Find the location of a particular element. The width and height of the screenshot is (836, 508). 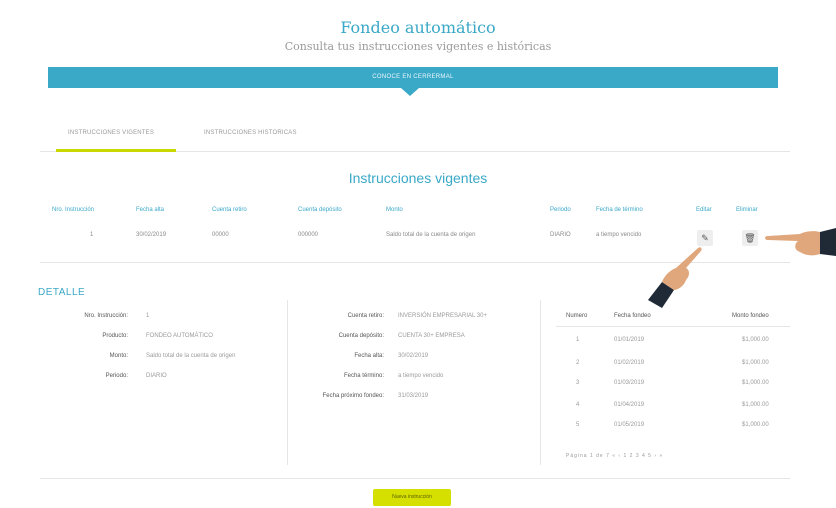

detail-value-nro: 1 is located at coordinates (148, 316).